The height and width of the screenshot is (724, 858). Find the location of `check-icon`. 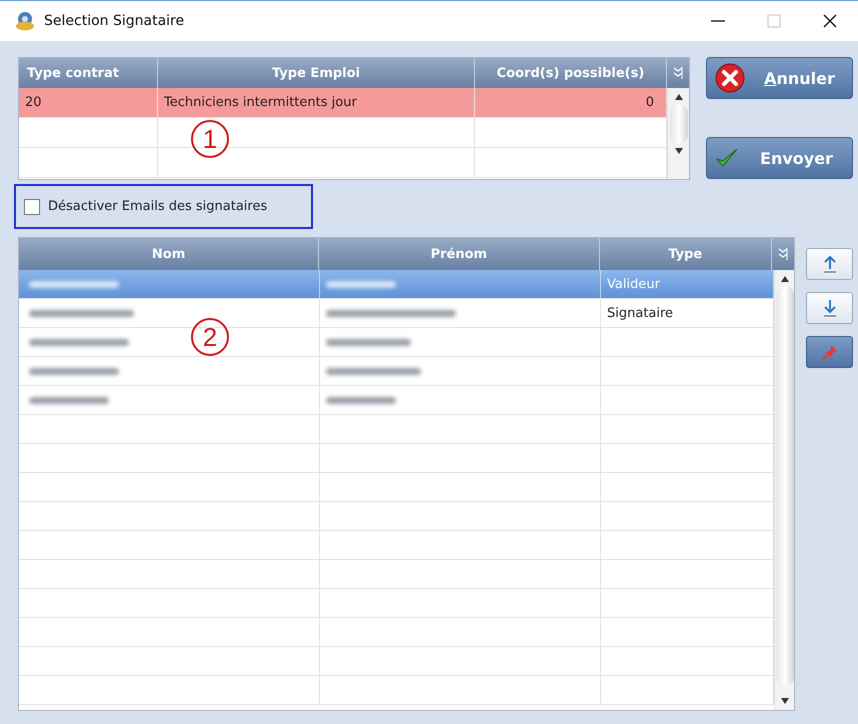

check-icon is located at coordinates (727, 158).